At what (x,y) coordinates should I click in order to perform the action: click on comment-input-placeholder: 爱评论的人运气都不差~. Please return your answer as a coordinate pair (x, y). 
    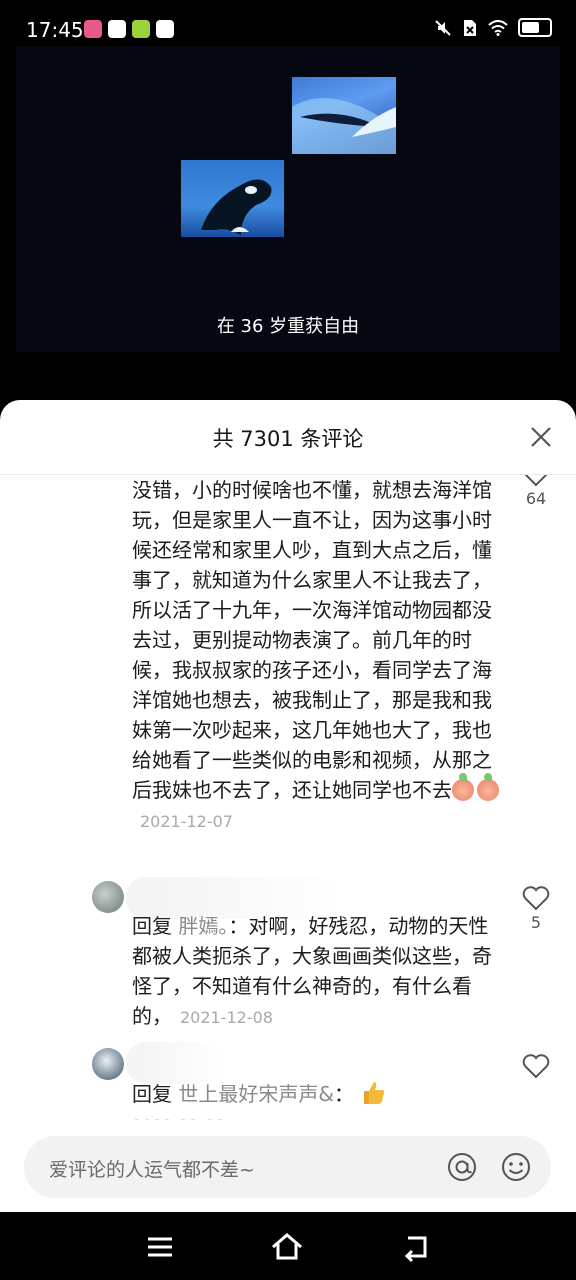
    Looking at the image, I should click on (152, 1170).